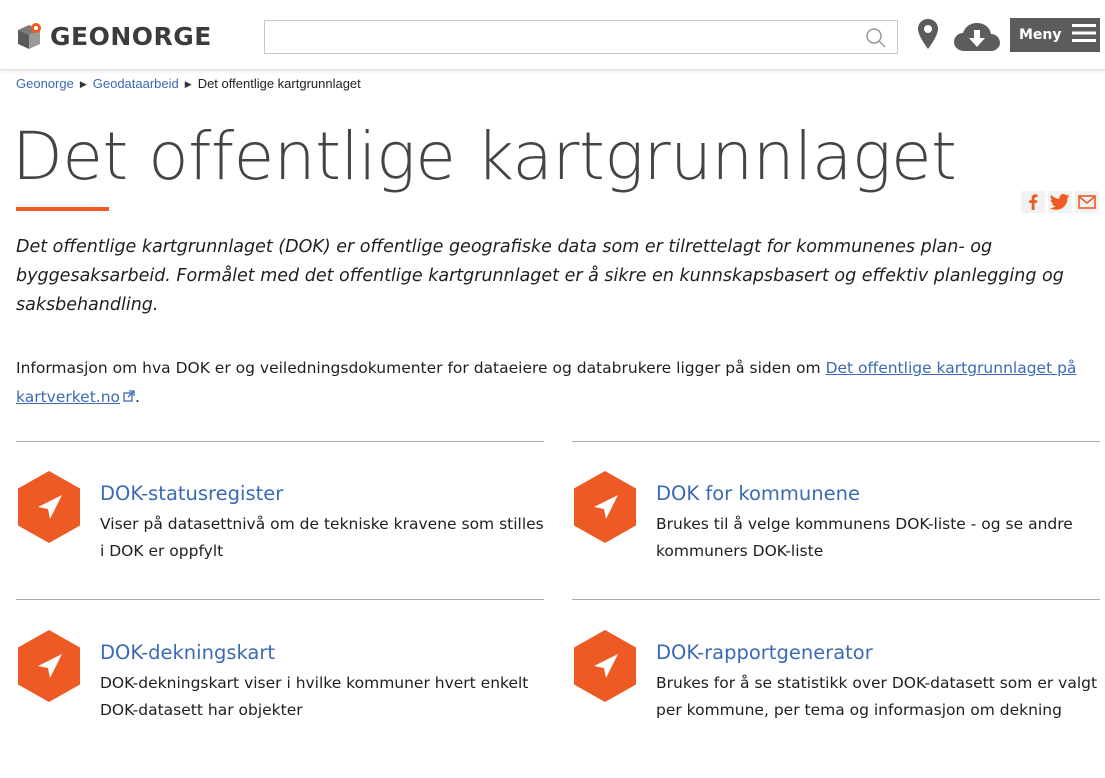 Image resolution: width=1105 pixels, height=778 pixels. What do you see at coordinates (1040, 35) in the screenshot?
I see `menu-label: Meny` at bounding box center [1040, 35].